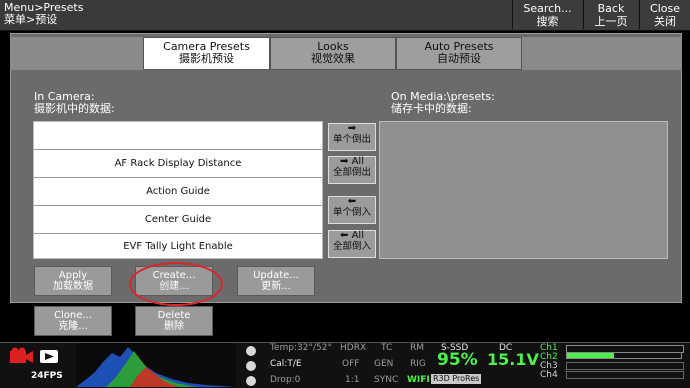 Image resolution: width=690 pixels, height=388 pixels. I want to click on list-item: AF Rack Display Distance, so click(178, 163).